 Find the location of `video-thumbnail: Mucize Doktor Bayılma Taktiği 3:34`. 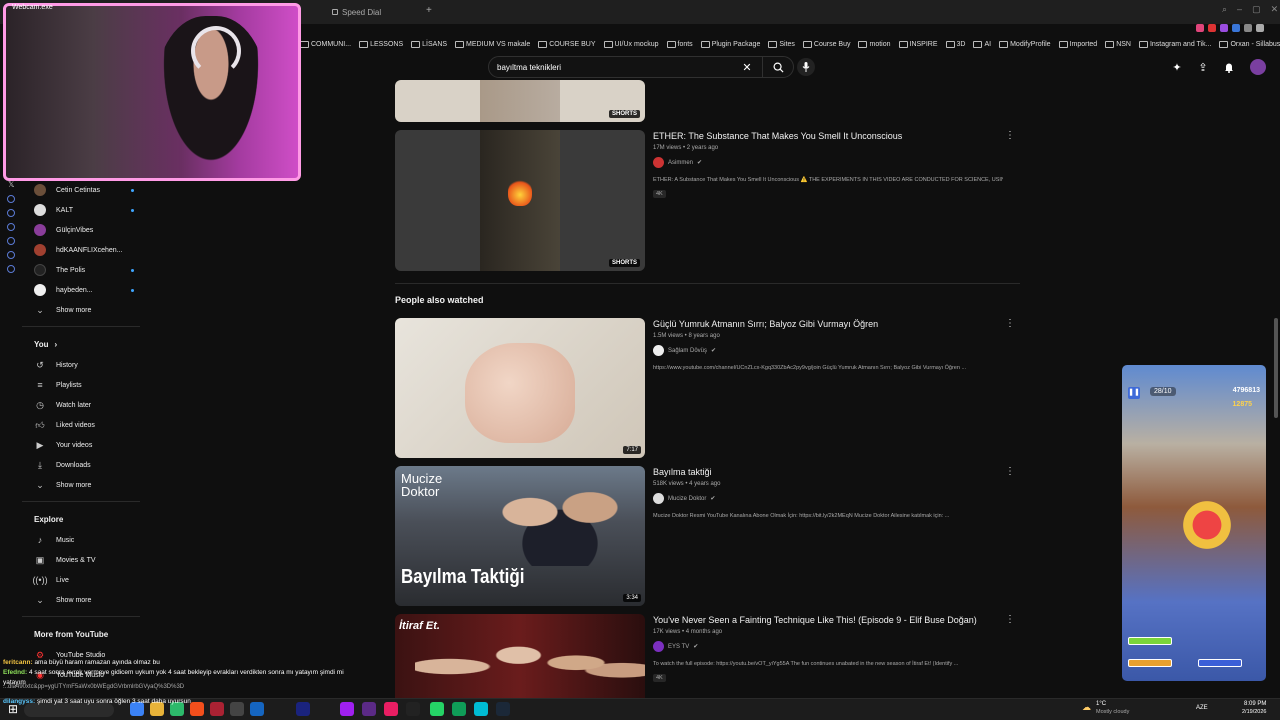

video-thumbnail: Mucize Doktor Bayılma Taktiği 3:34 is located at coordinates (520, 536).